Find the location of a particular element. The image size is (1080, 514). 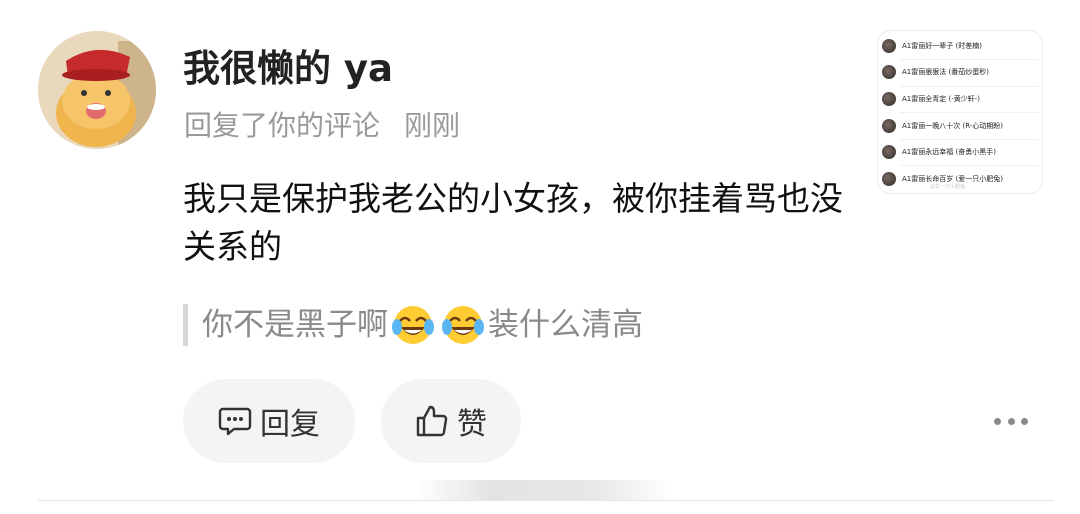

like-button: 赞 is located at coordinates (451, 421).